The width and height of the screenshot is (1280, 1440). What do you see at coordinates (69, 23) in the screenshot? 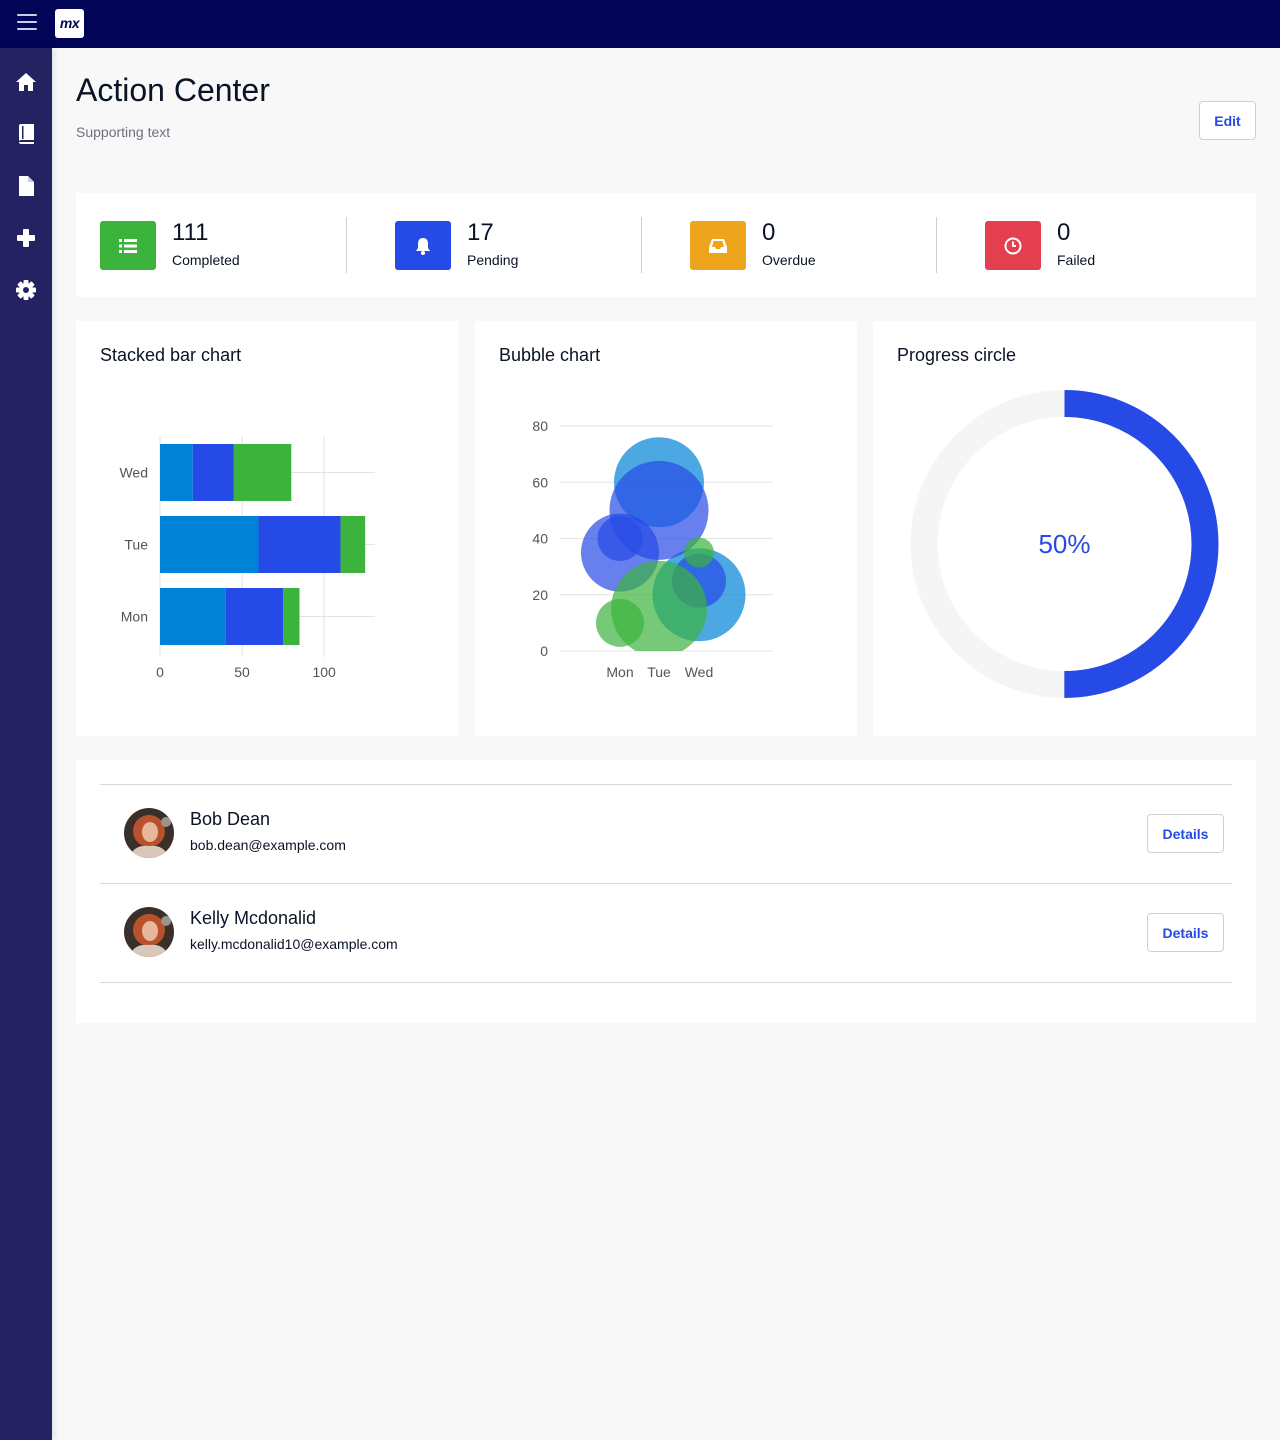
I see `app-logo: mx` at bounding box center [69, 23].